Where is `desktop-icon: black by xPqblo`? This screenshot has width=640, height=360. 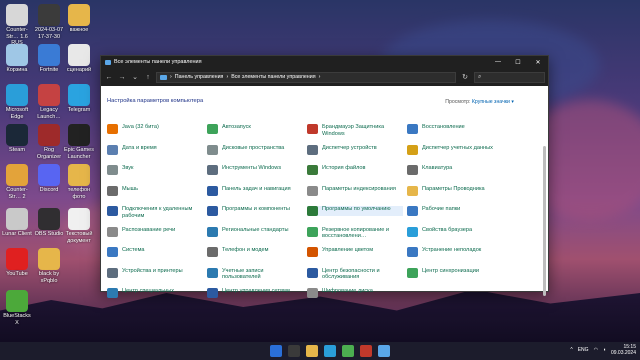 desktop-icon: black by xPqblo is located at coordinates (49, 266).